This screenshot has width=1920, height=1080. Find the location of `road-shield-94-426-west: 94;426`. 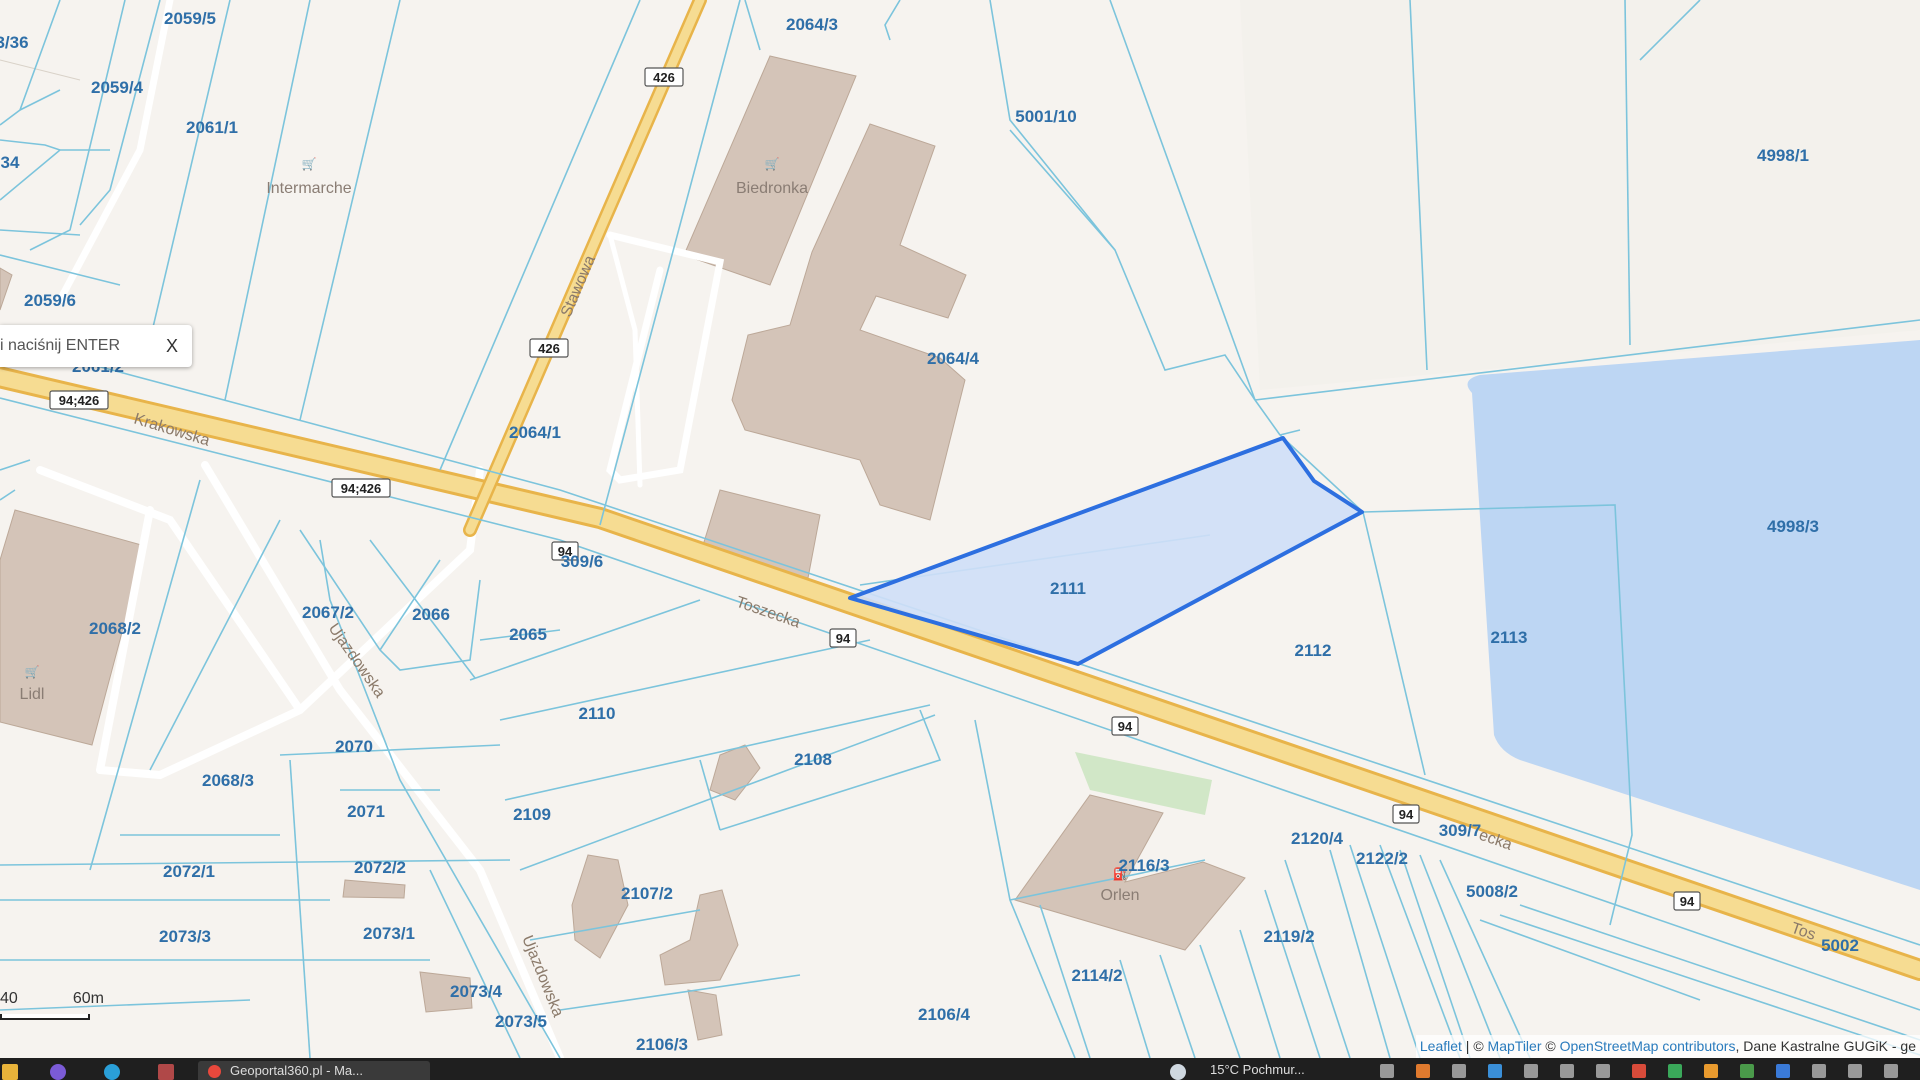

road-shield-94-426-west: 94;426 is located at coordinates (79, 400).